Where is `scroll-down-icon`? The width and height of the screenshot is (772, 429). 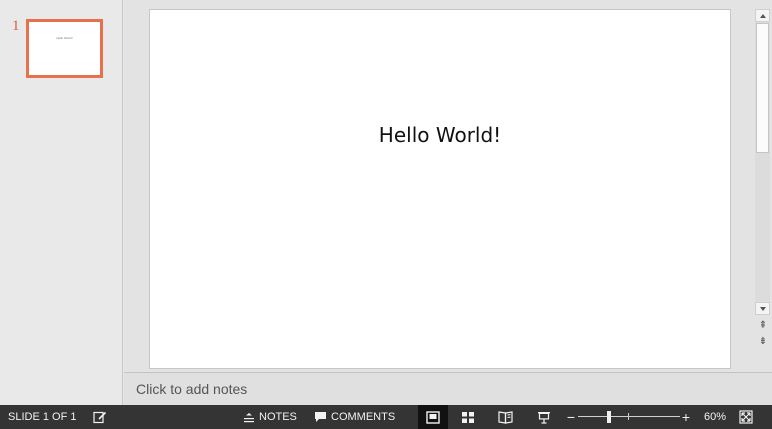 scroll-down-icon is located at coordinates (762, 308).